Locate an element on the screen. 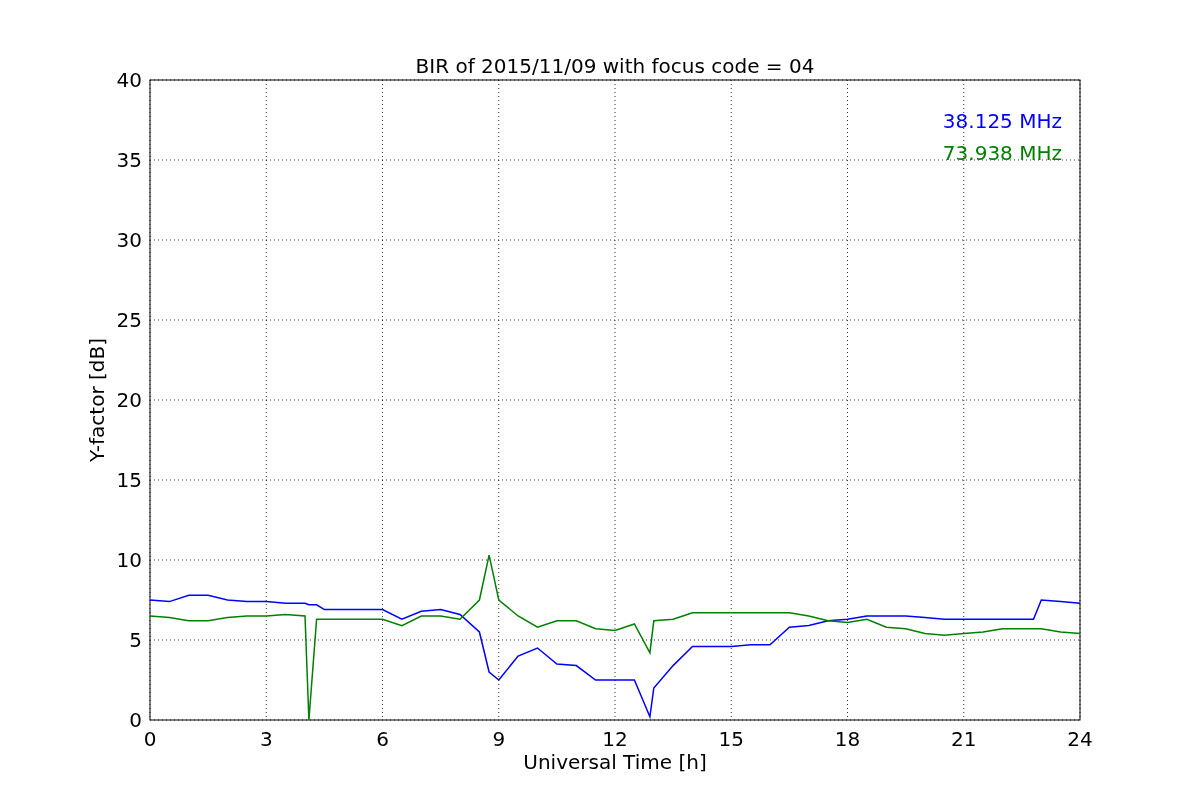 The height and width of the screenshot is (800, 1200). tick-label: 18 is located at coordinates (847, 739).